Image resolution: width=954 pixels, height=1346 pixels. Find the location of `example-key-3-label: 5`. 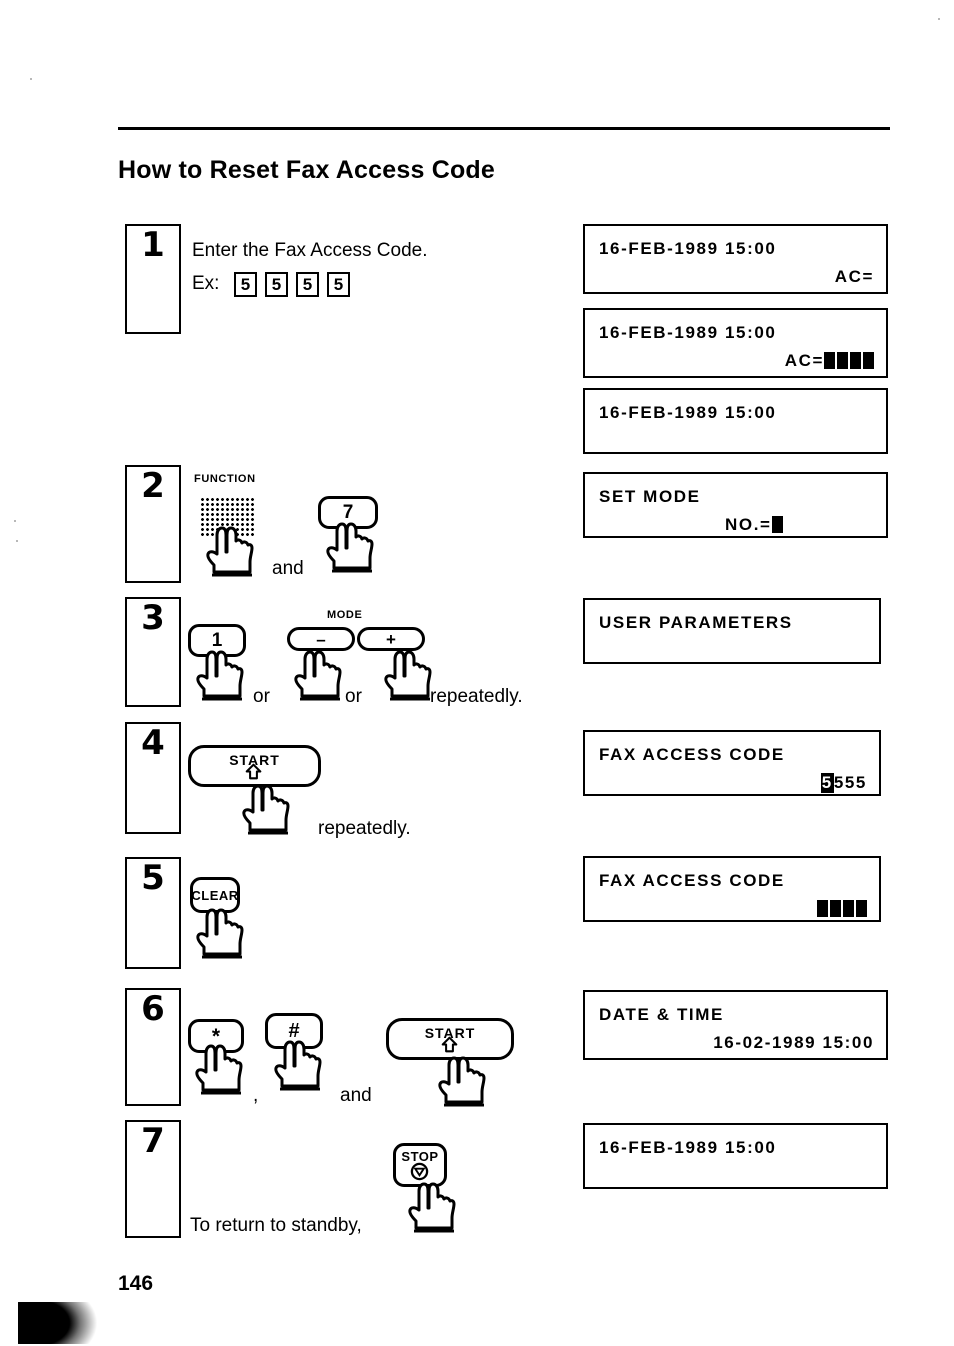

example-key-3-label: 5 is located at coordinates (307, 284).